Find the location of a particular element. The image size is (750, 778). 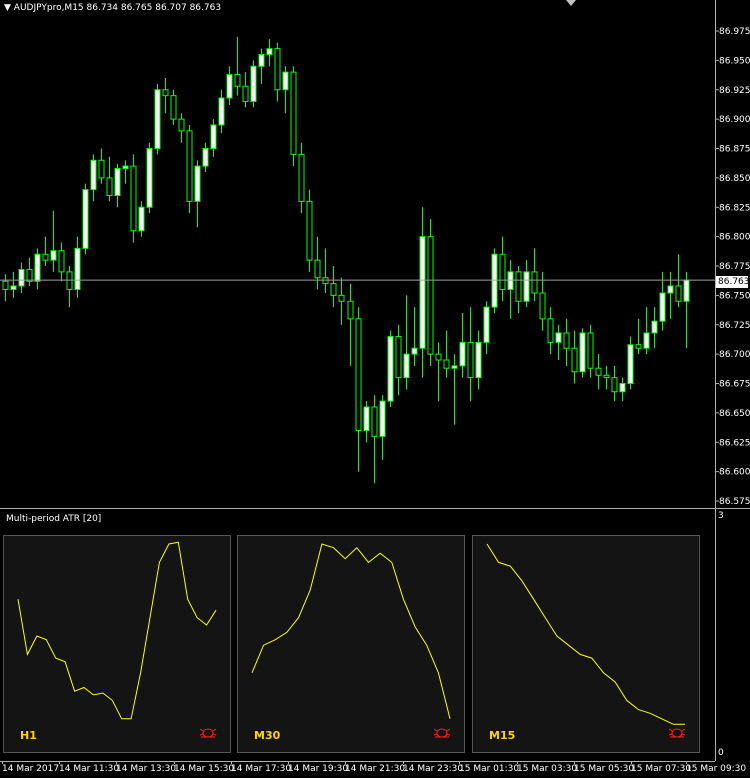

time-axis-line is located at coordinates (357, 761).